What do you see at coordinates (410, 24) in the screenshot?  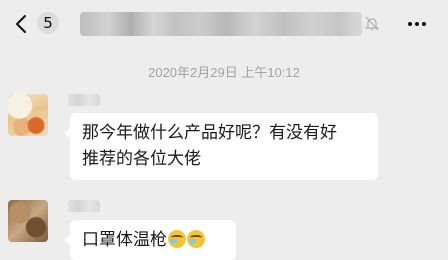 I see `ellipsis-icon` at bounding box center [410, 24].